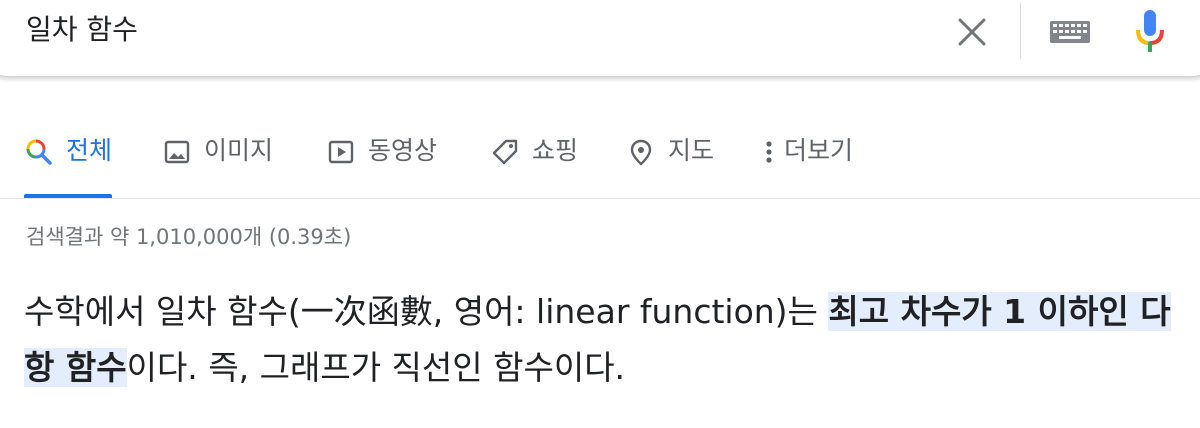 This screenshot has width=1200, height=428. Describe the element at coordinates (819, 150) in the screenshot. I see `tab-more-label: 더보기` at that location.